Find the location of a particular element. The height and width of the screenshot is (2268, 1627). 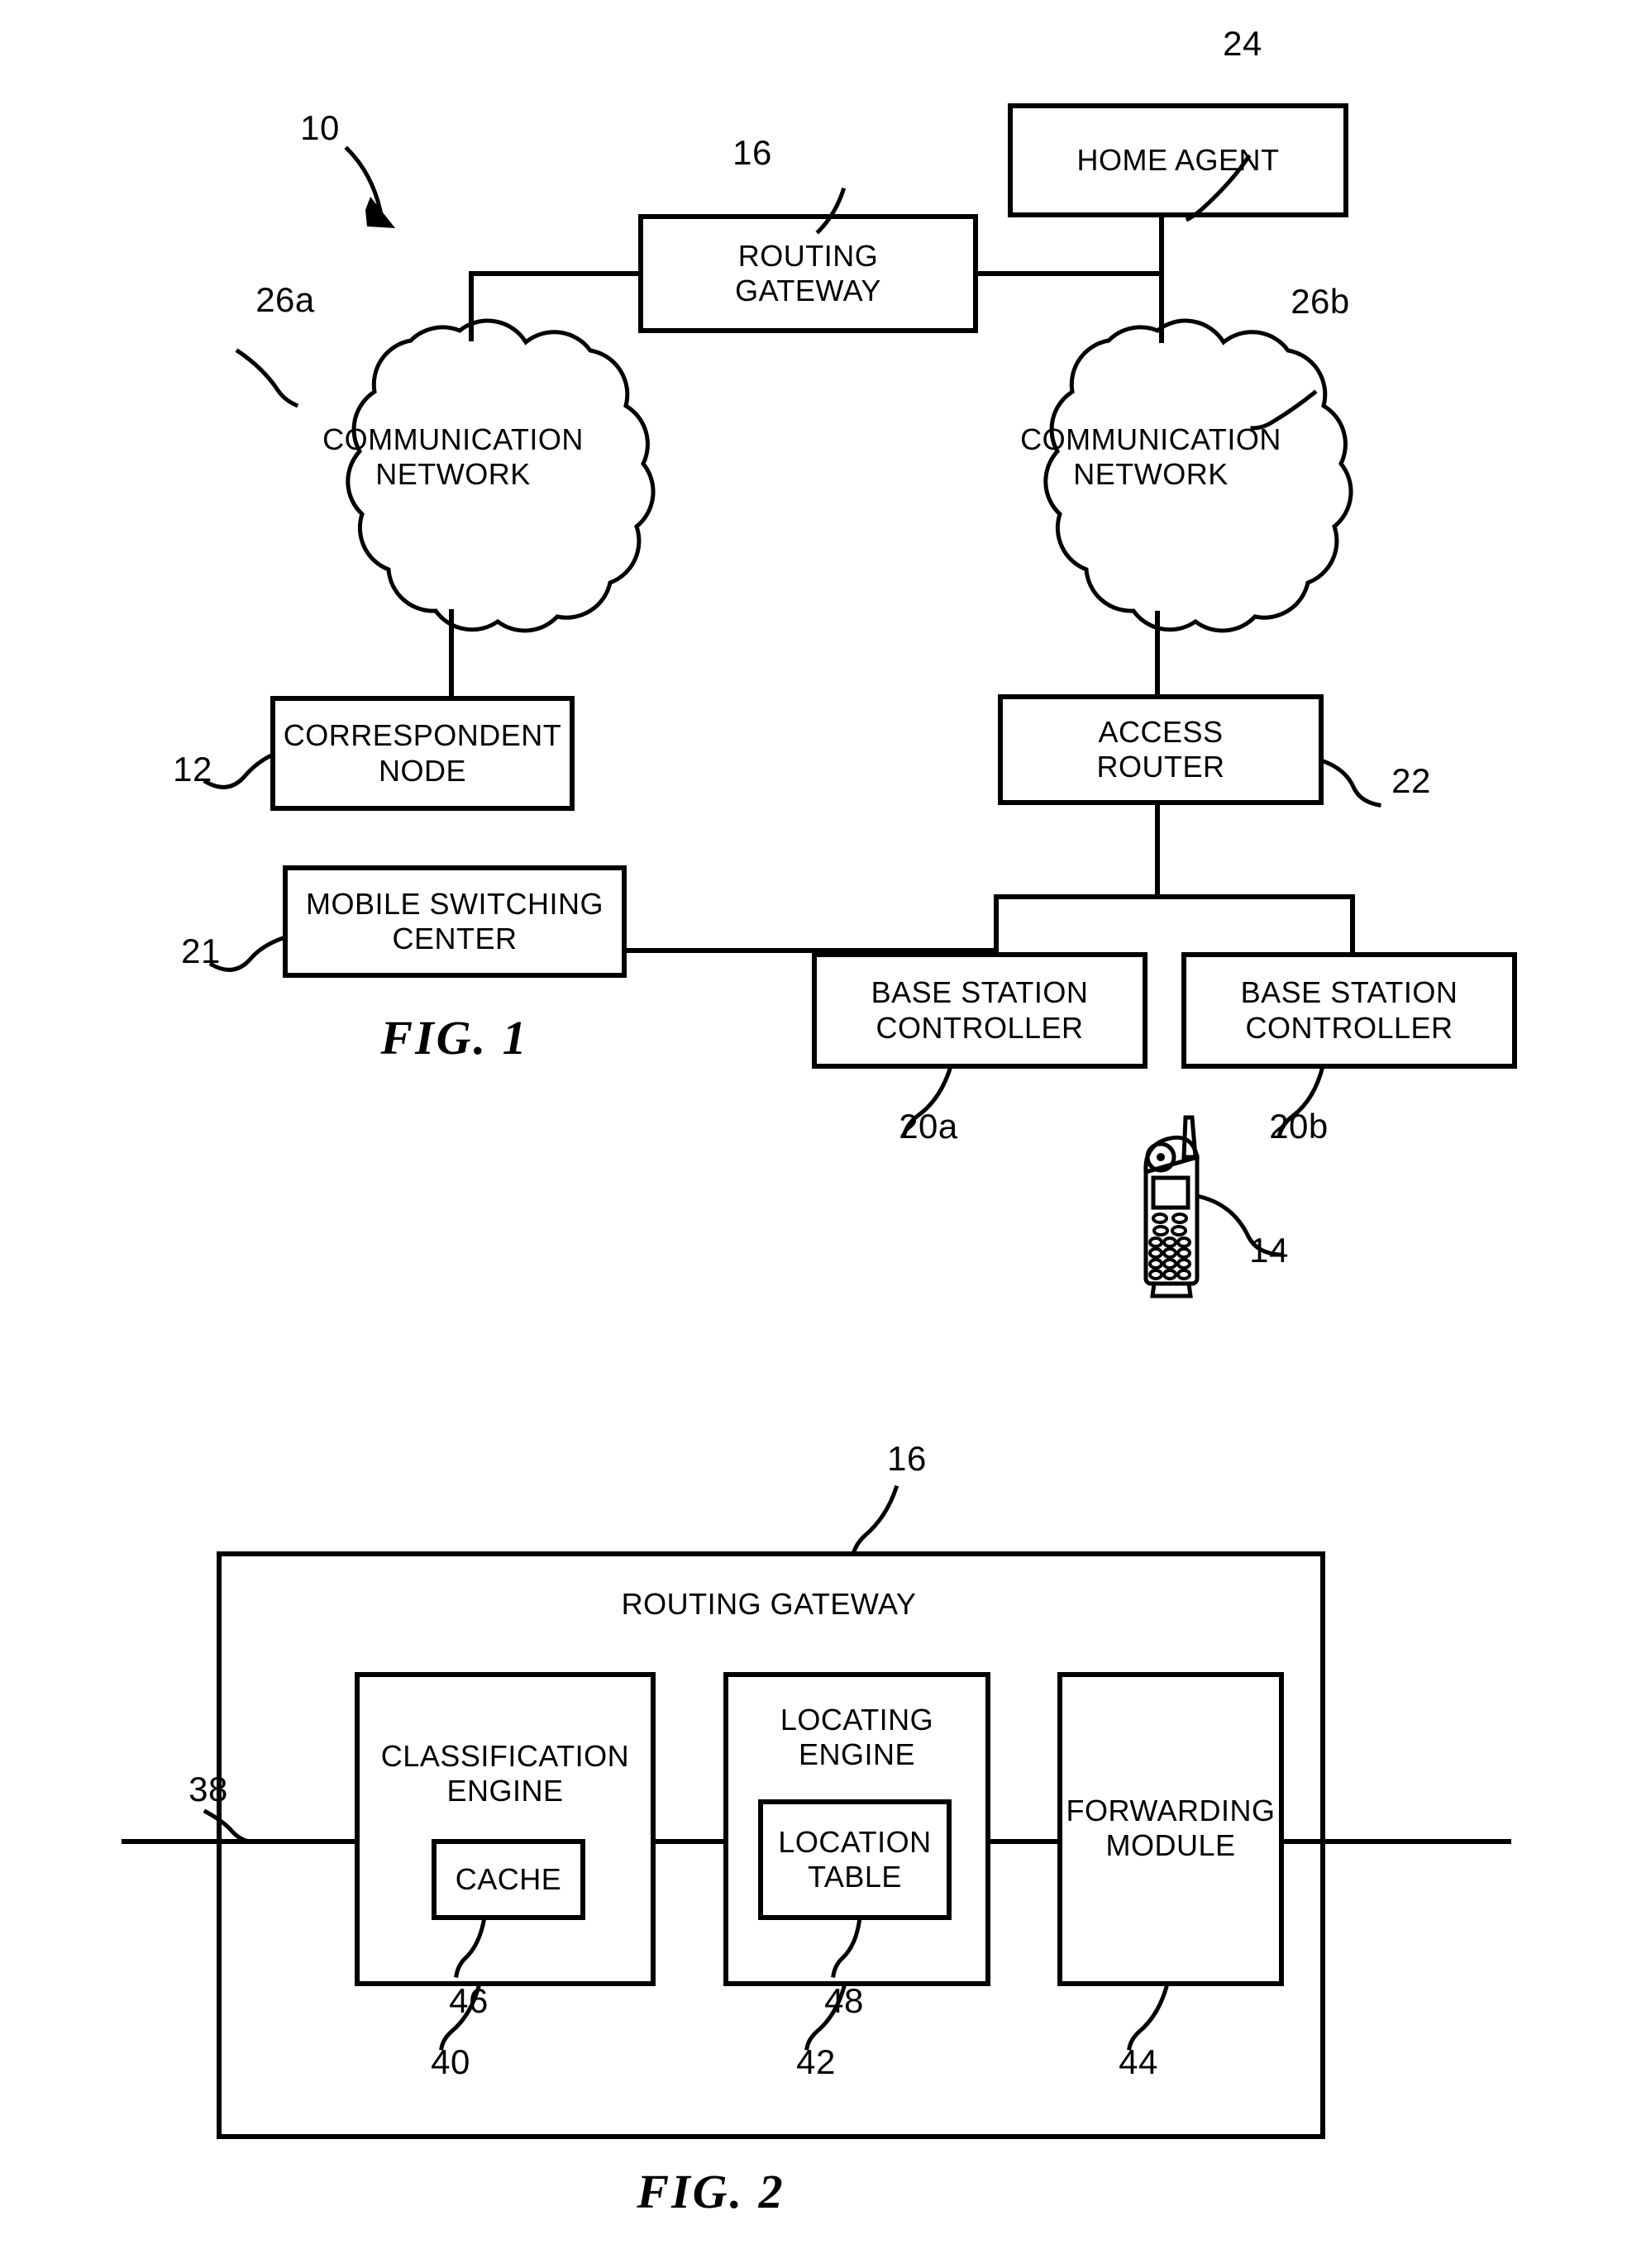

figure-1-caption: FIG. 1 is located at coordinates (454, 1038).